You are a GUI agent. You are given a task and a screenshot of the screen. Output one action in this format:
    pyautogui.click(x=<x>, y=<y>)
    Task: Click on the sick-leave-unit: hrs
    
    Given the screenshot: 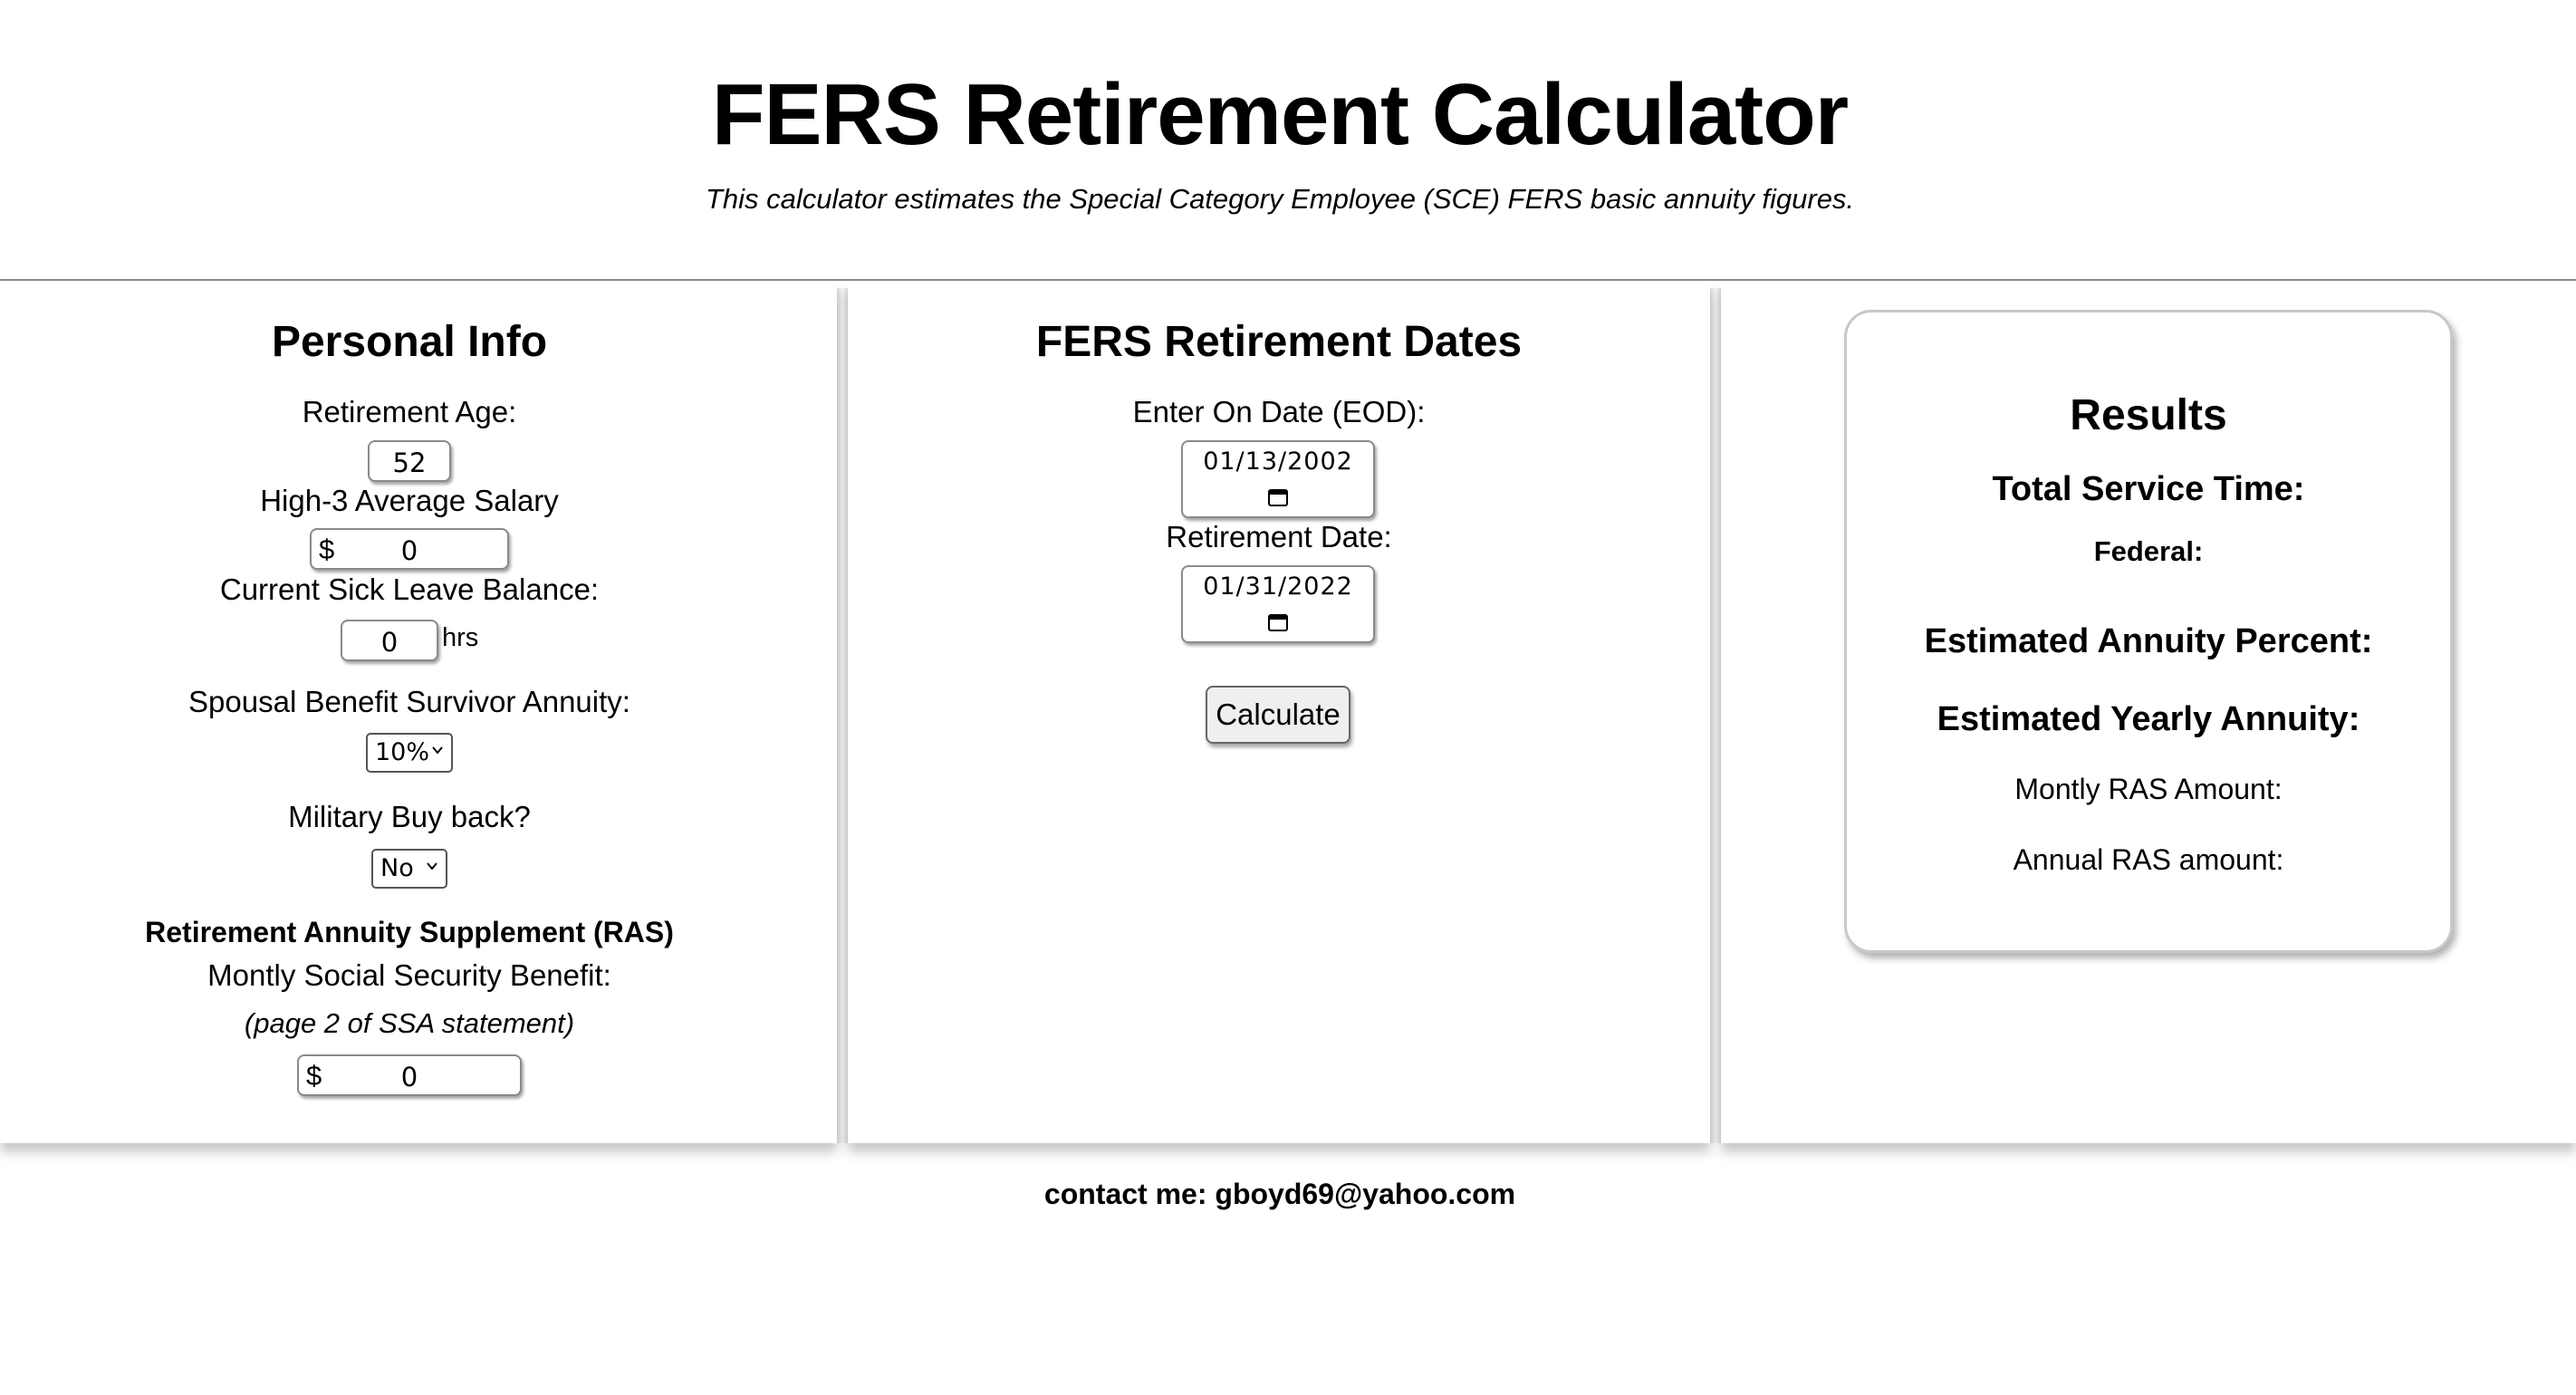 What is the action you would take?
    pyautogui.click(x=460, y=637)
    